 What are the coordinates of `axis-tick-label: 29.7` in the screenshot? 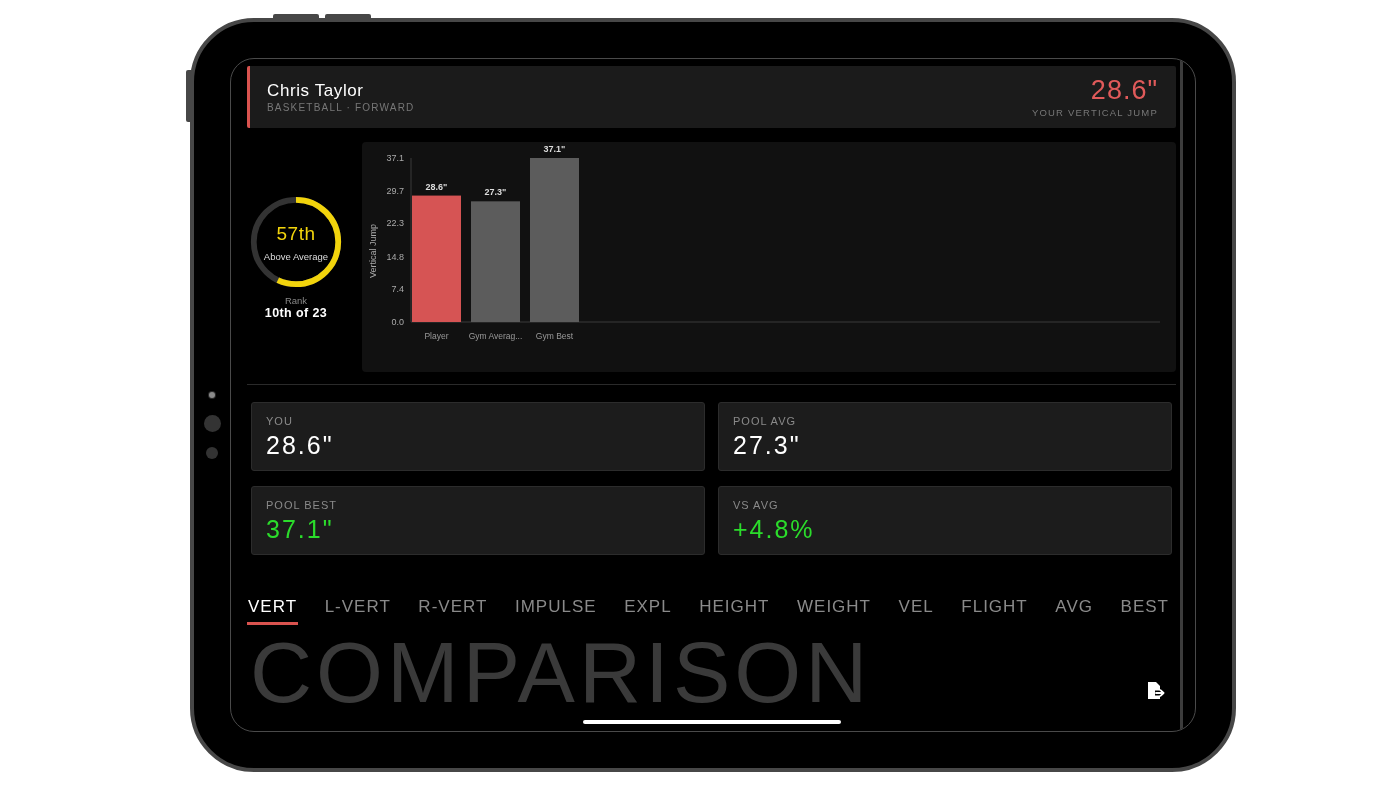 It's located at (395, 190).